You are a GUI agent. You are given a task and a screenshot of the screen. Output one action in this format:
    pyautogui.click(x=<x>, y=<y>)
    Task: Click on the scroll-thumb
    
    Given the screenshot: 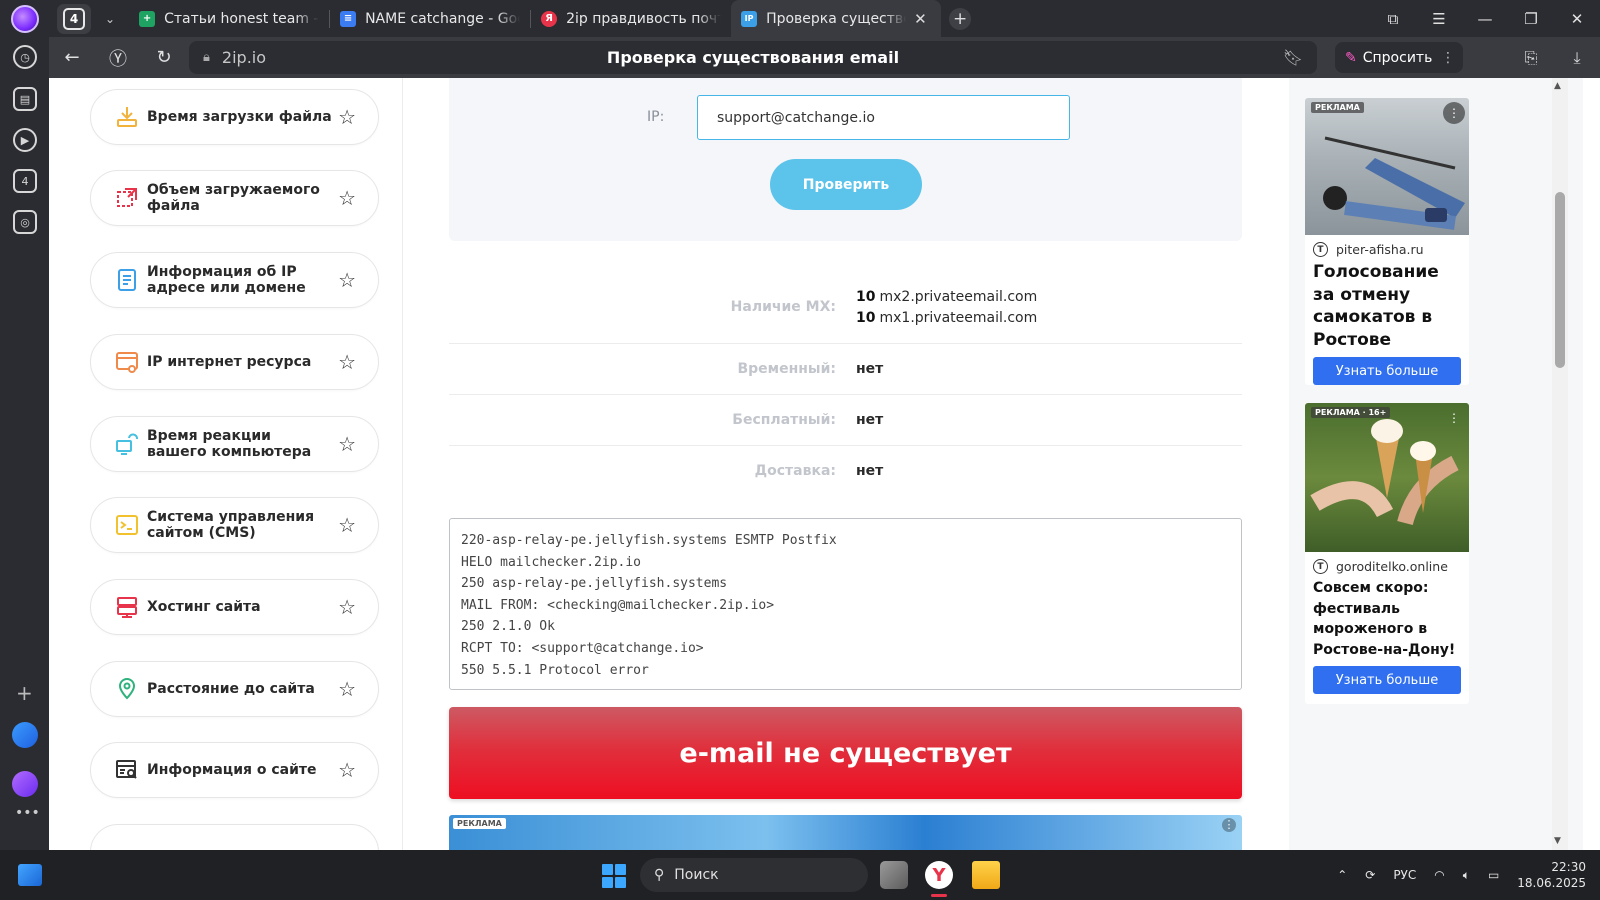 What is the action you would take?
    pyautogui.click(x=1560, y=280)
    